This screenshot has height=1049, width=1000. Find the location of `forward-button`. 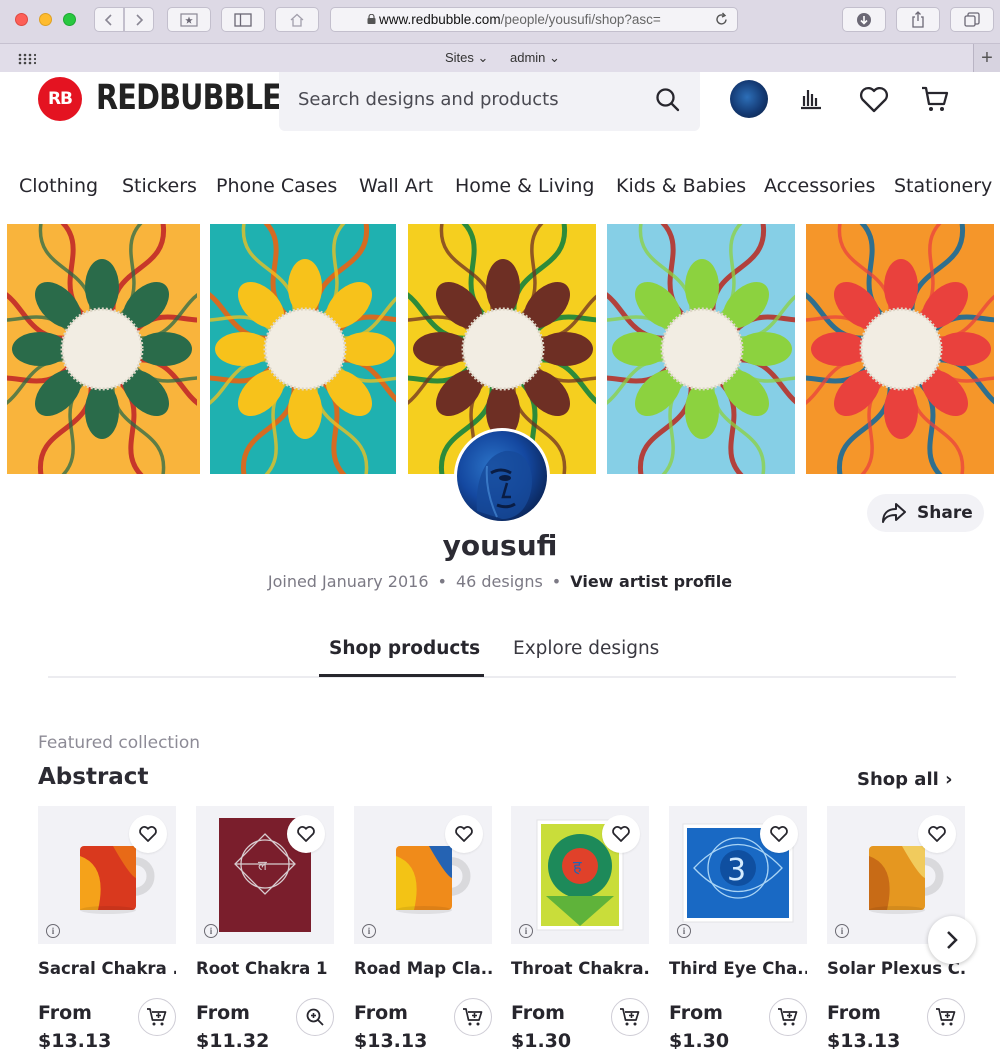

forward-button is located at coordinates (139, 19).